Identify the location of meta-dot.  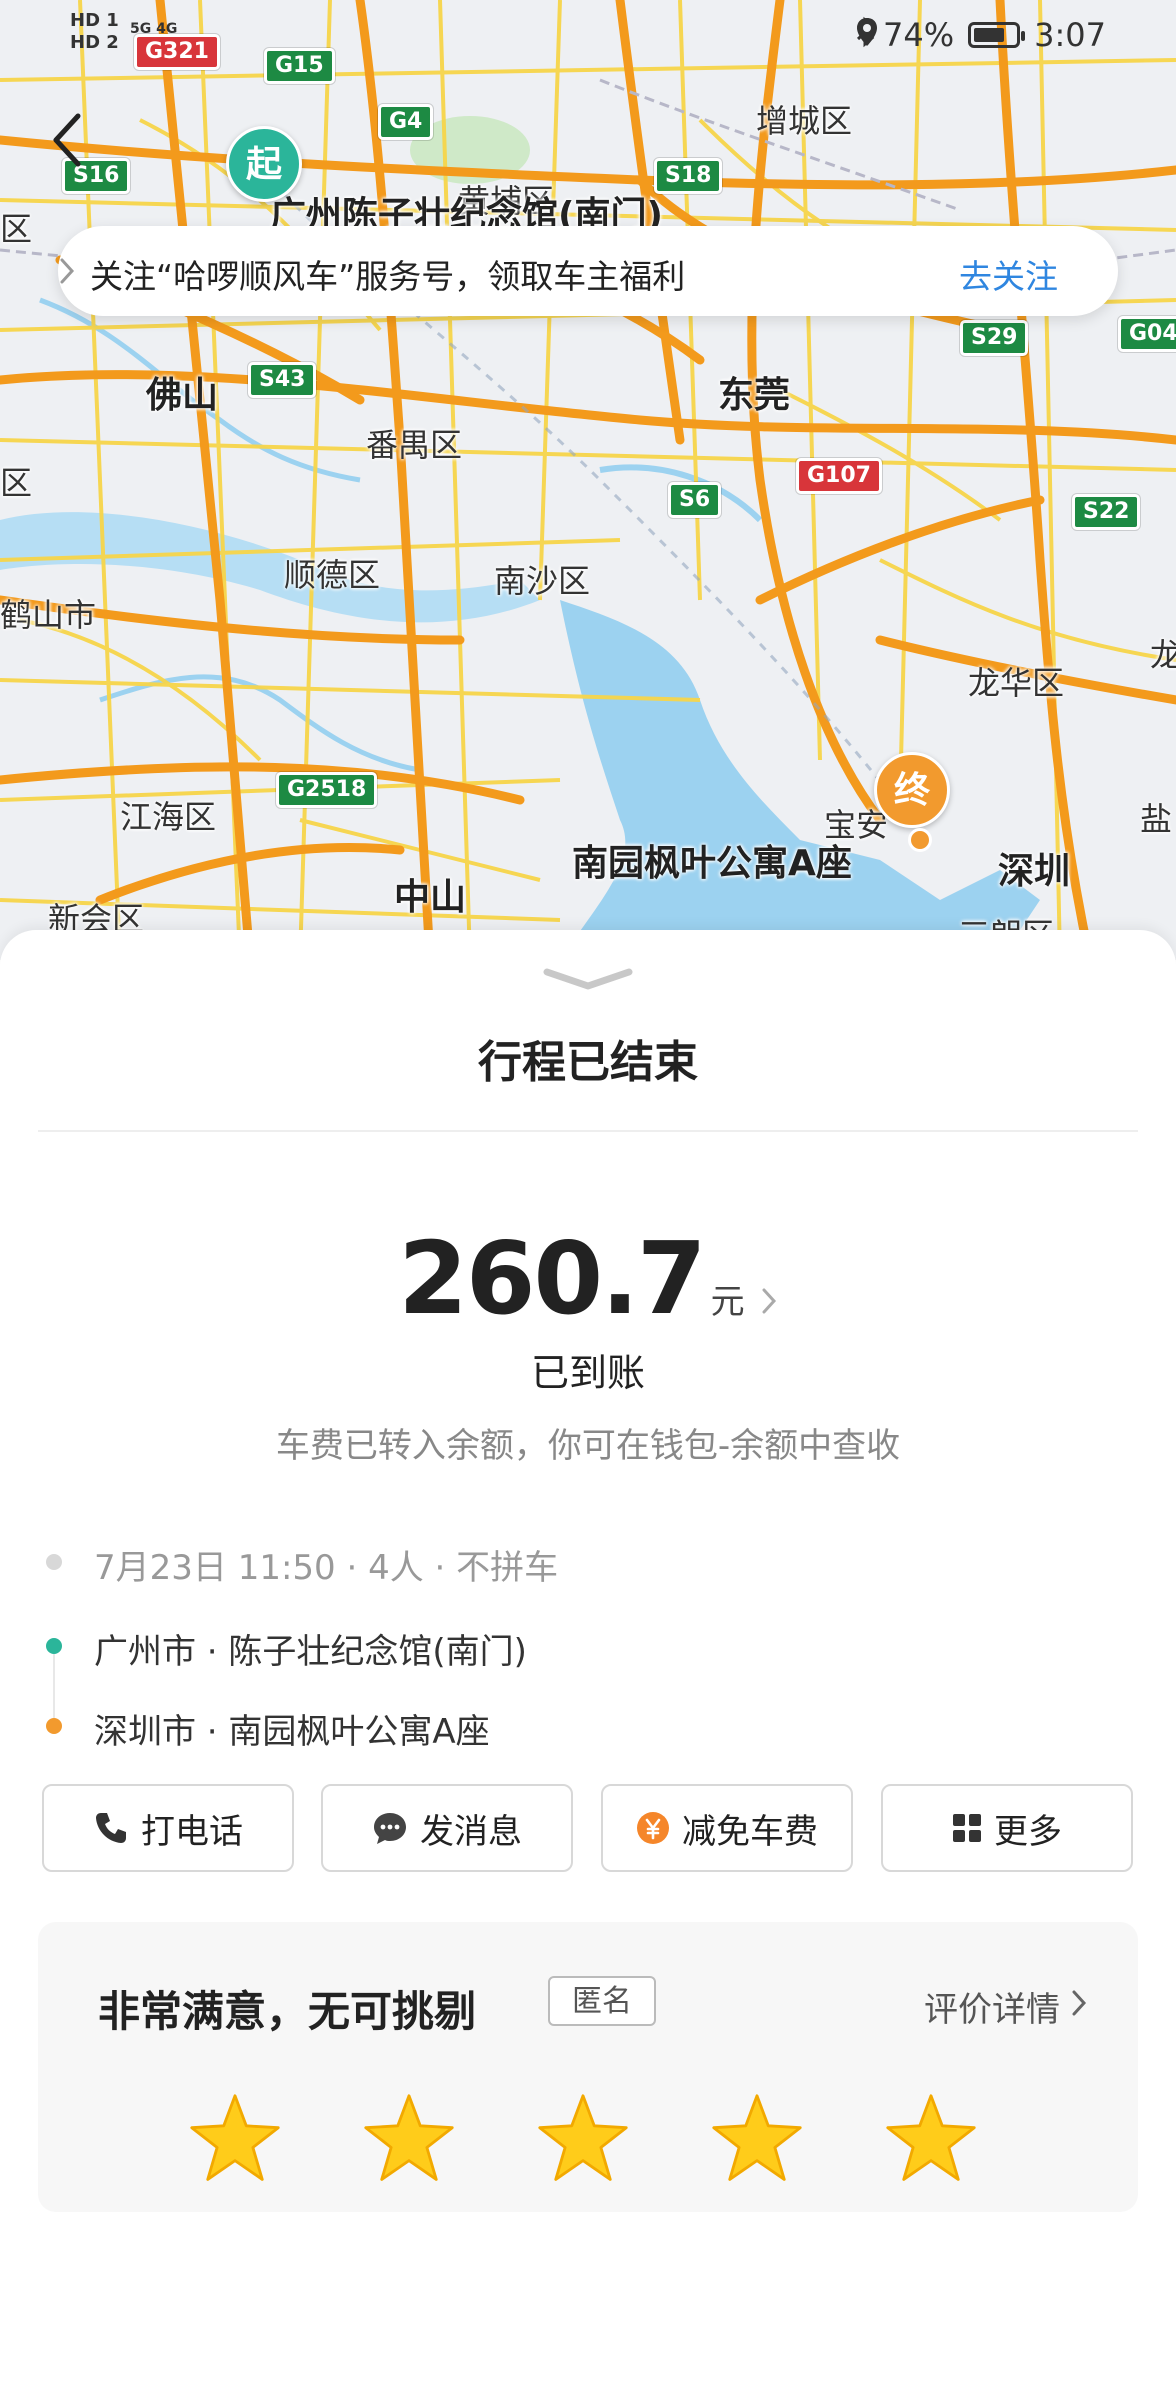
(54, 1562).